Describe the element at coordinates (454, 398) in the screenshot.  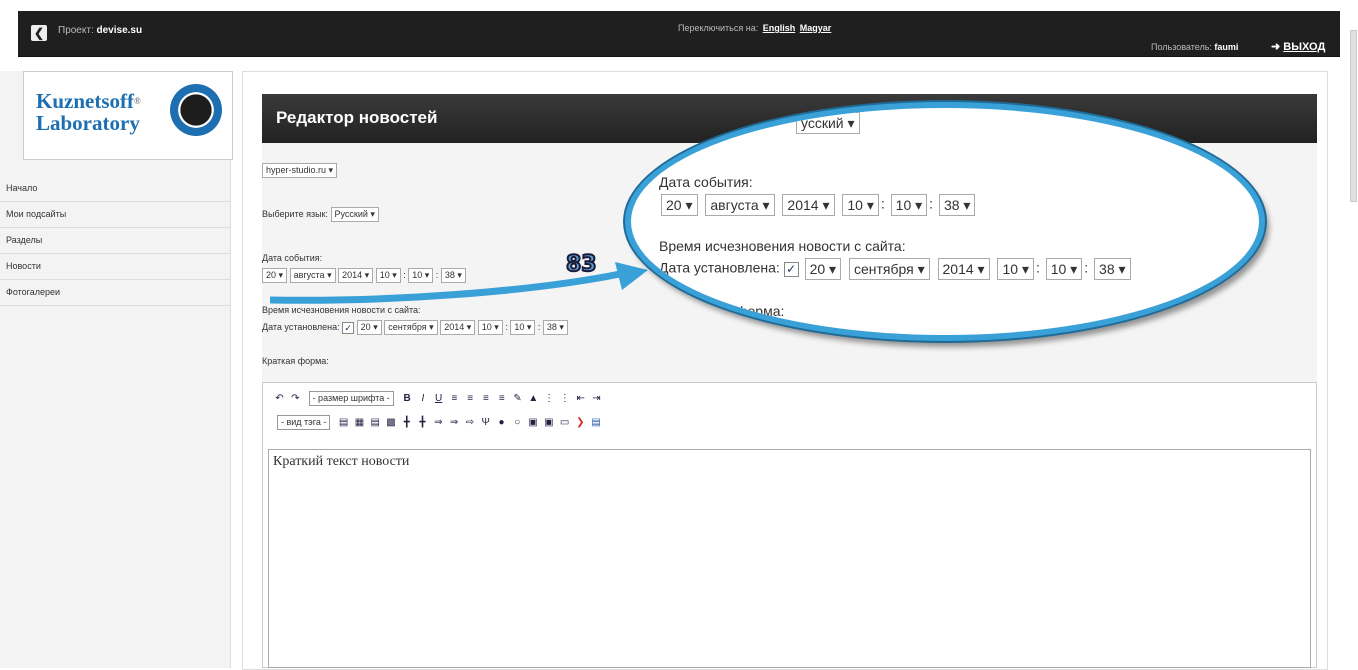
I see `align-left-icon: ≡` at that location.